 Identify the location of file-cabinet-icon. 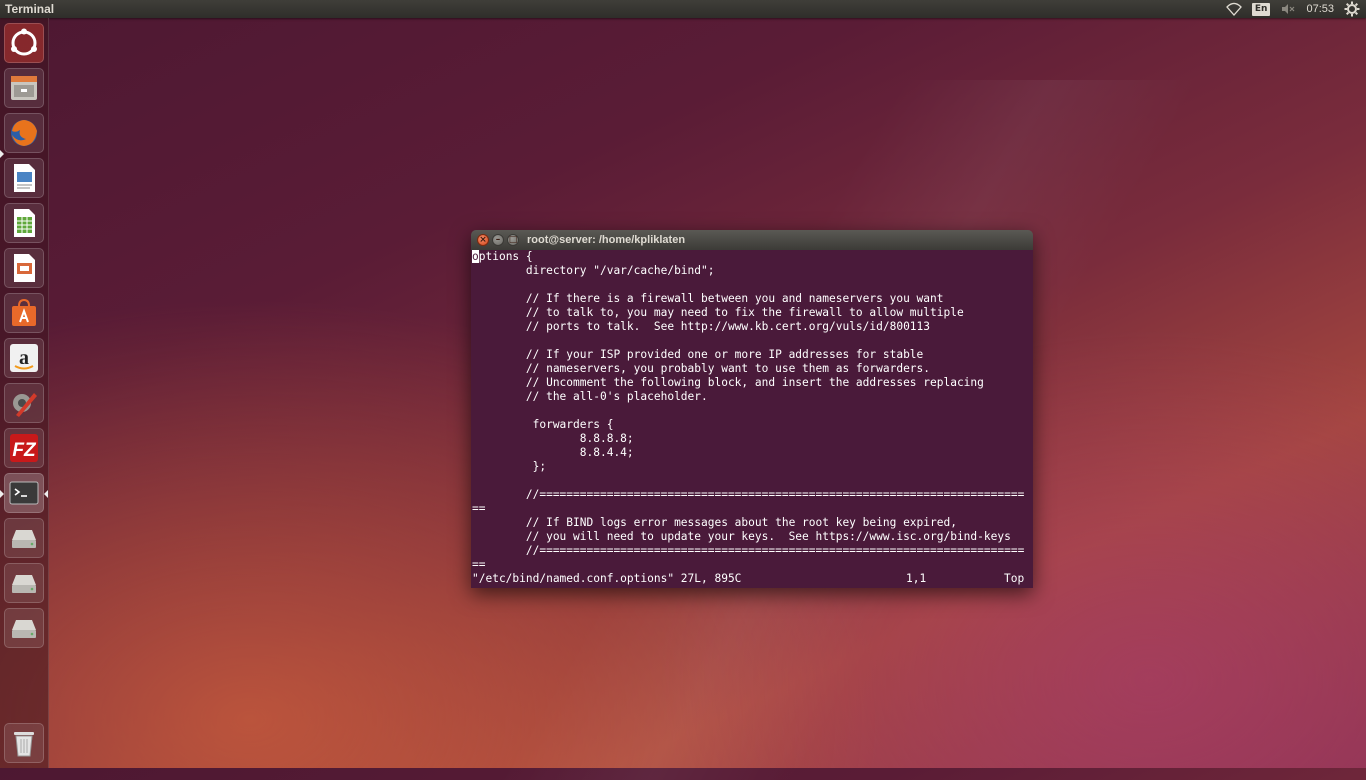
(24, 88).